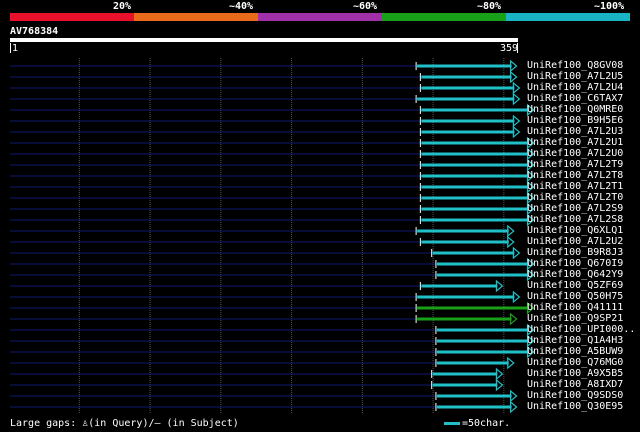 The width and height of the screenshot is (640, 432). I want to click on hit-label: UniRef100_C6TAX7, so click(575, 98).